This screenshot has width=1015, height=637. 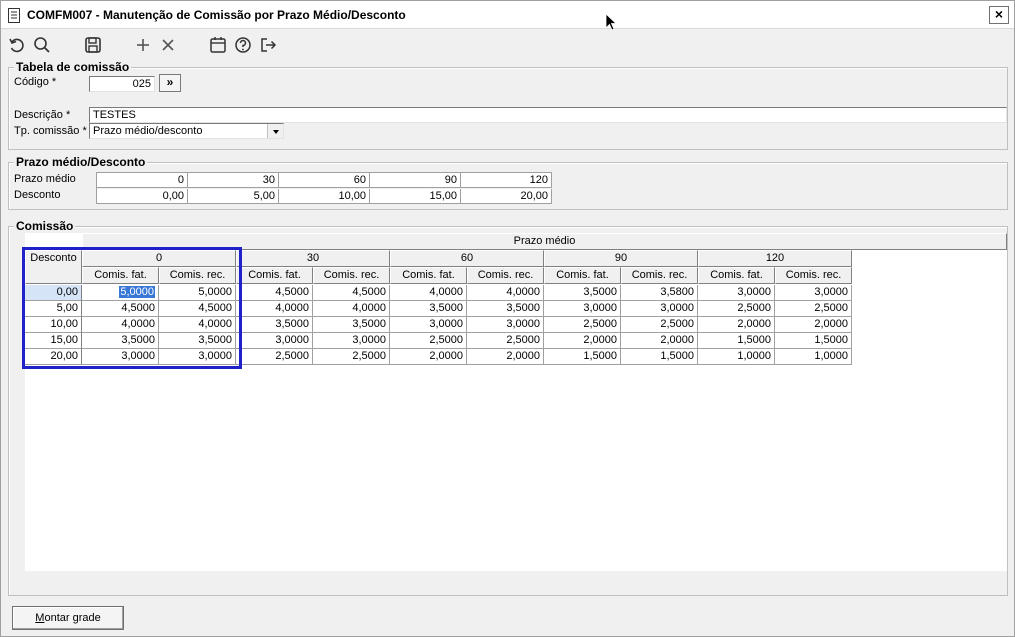 I want to click on desconto-cell: 5,00, so click(x=233, y=196).